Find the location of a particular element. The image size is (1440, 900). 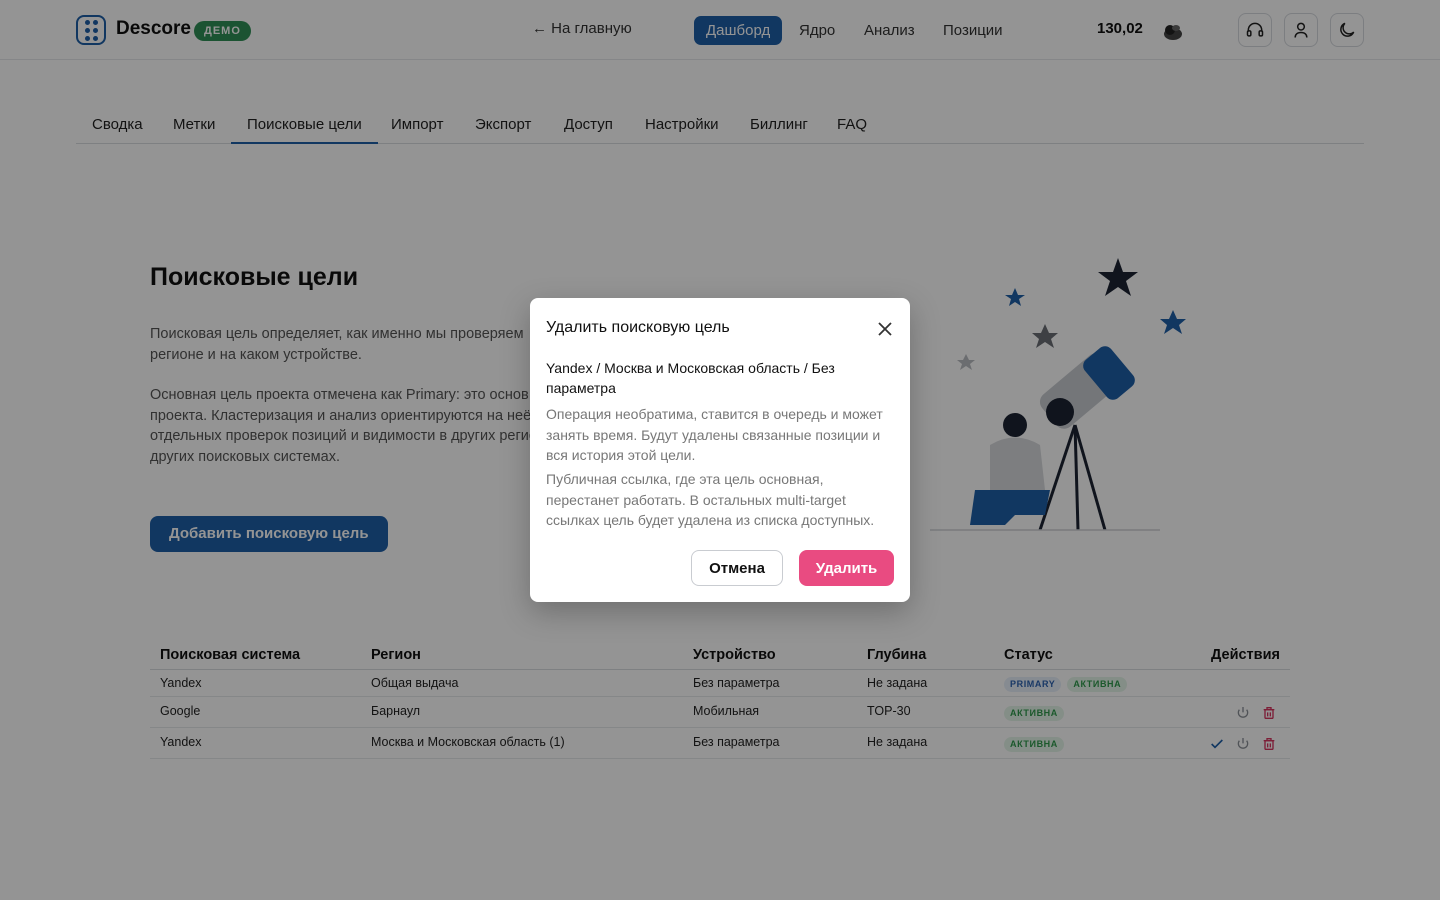

close-button is located at coordinates (885, 329).